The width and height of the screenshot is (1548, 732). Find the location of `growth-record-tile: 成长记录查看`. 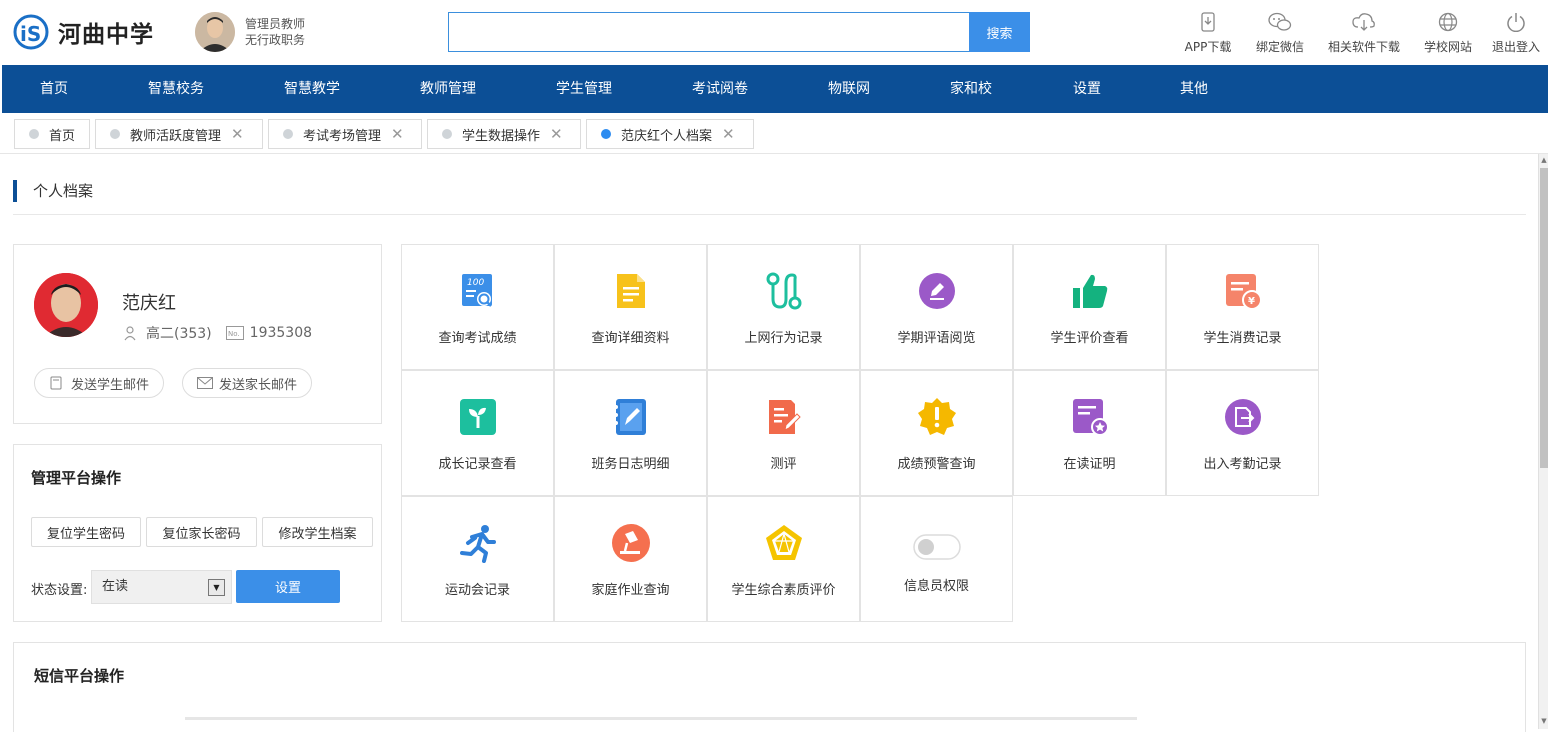

growth-record-tile: 成长记录查看 is located at coordinates (477, 433).